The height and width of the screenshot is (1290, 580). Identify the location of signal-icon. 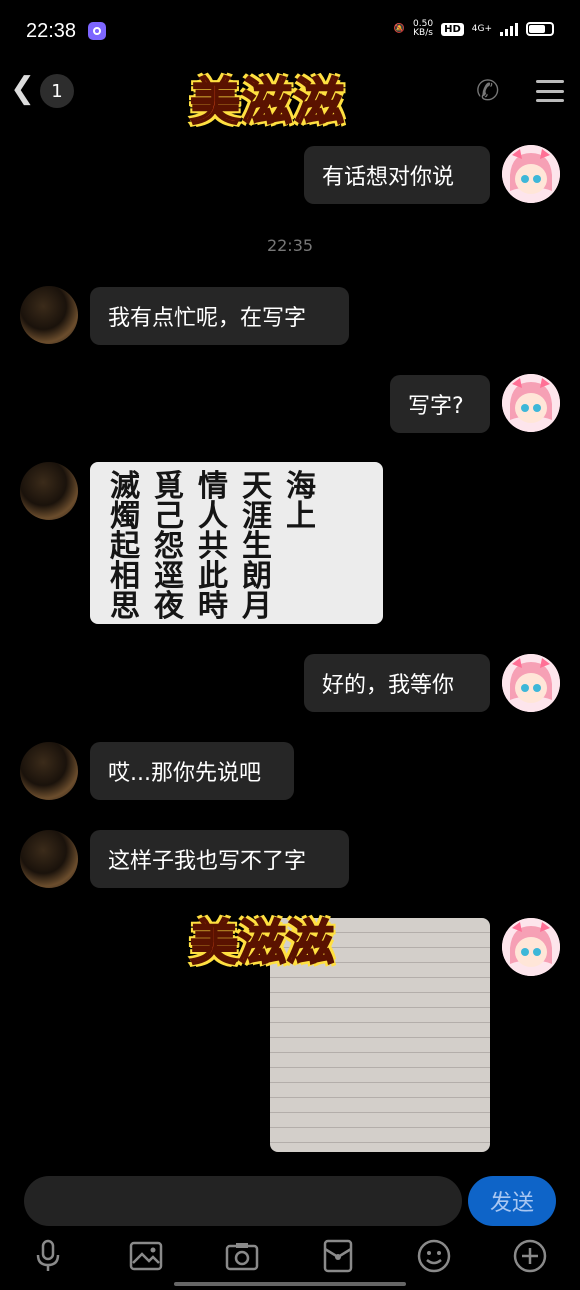
(509, 29).